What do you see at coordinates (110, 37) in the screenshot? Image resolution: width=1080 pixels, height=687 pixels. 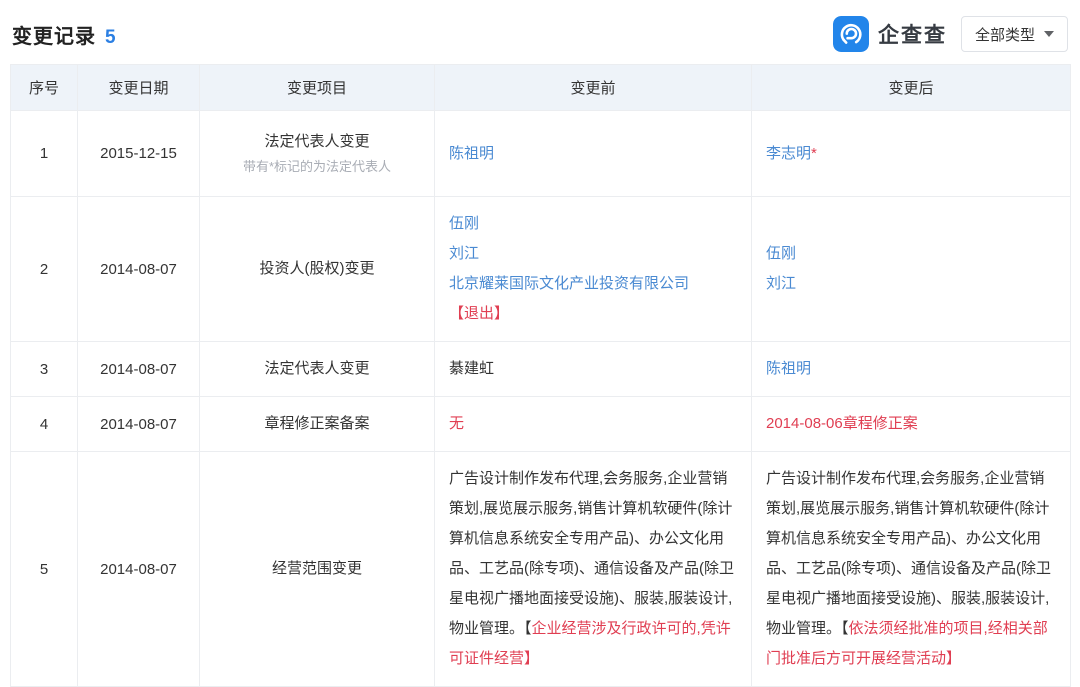 I see `record-count-badge: 5` at bounding box center [110, 37].